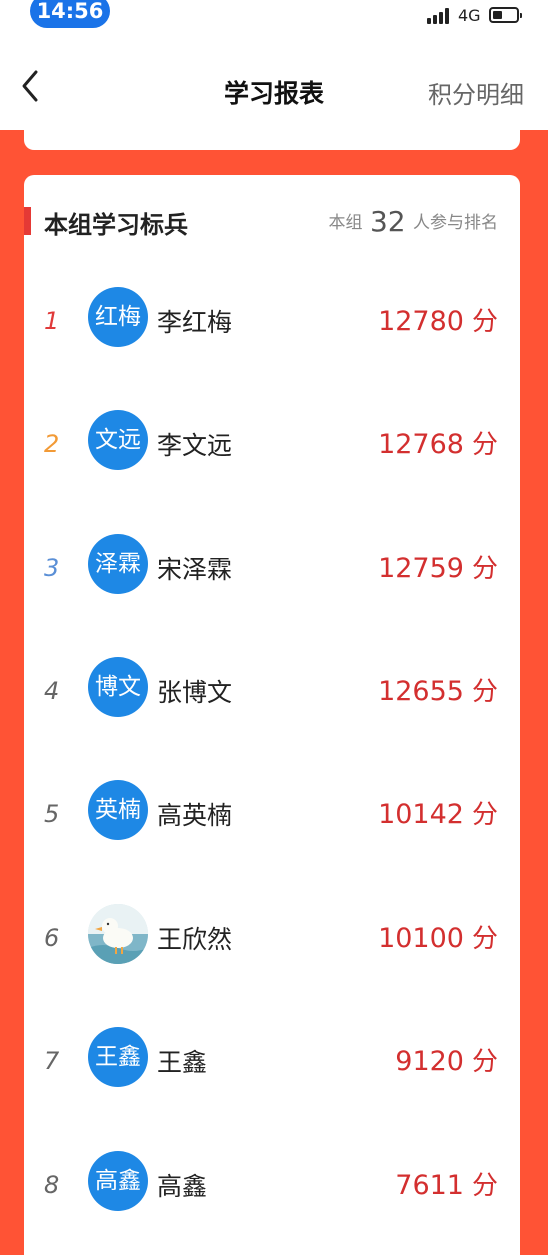  Describe the element at coordinates (70, 14) in the screenshot. I see `status-time: 14:56` at that location.